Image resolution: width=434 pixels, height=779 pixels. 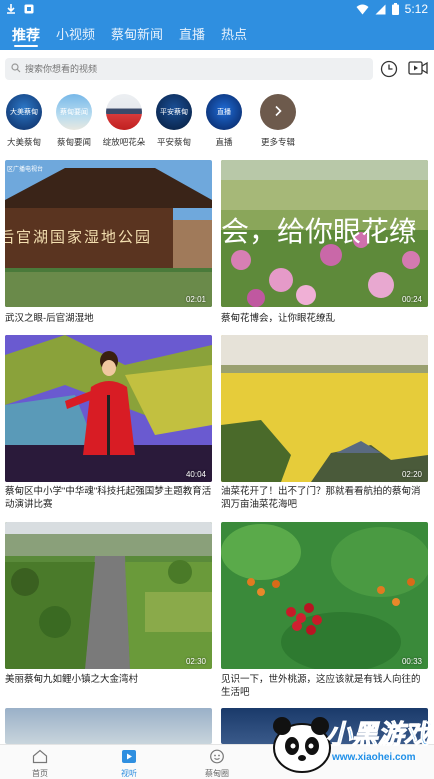 I want to click on video-card: 02:20 油菜花开了！出不了门？那就看看航拍的蔡甸消泗万亩油菜花海吧, so click(x=324, y=425).